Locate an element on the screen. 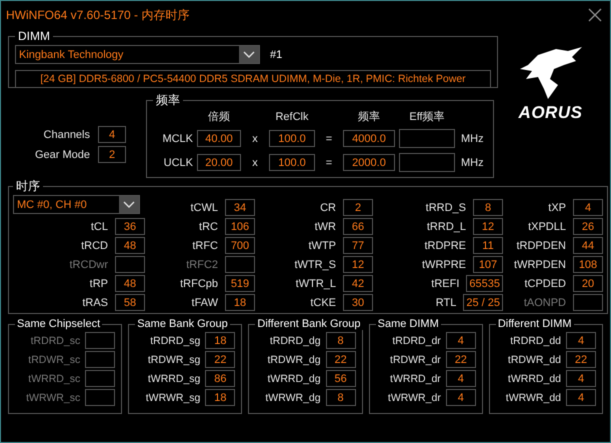 Image resolution: width=611 pixels, height=443 pixels. column-header: Eff频率 is located at coordinates (427, 117).